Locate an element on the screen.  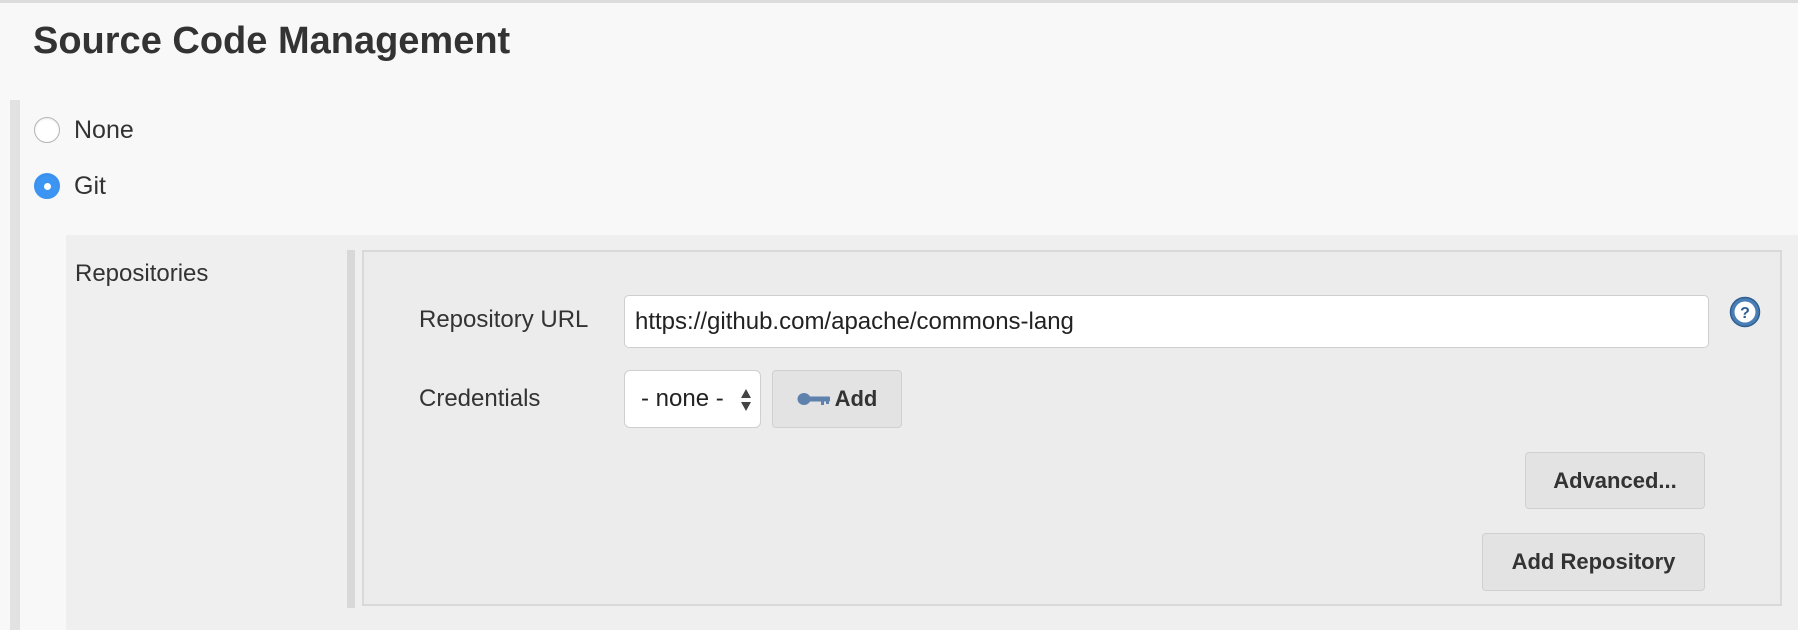
credentials-label: Credentials is located at coordinates (480, 398).